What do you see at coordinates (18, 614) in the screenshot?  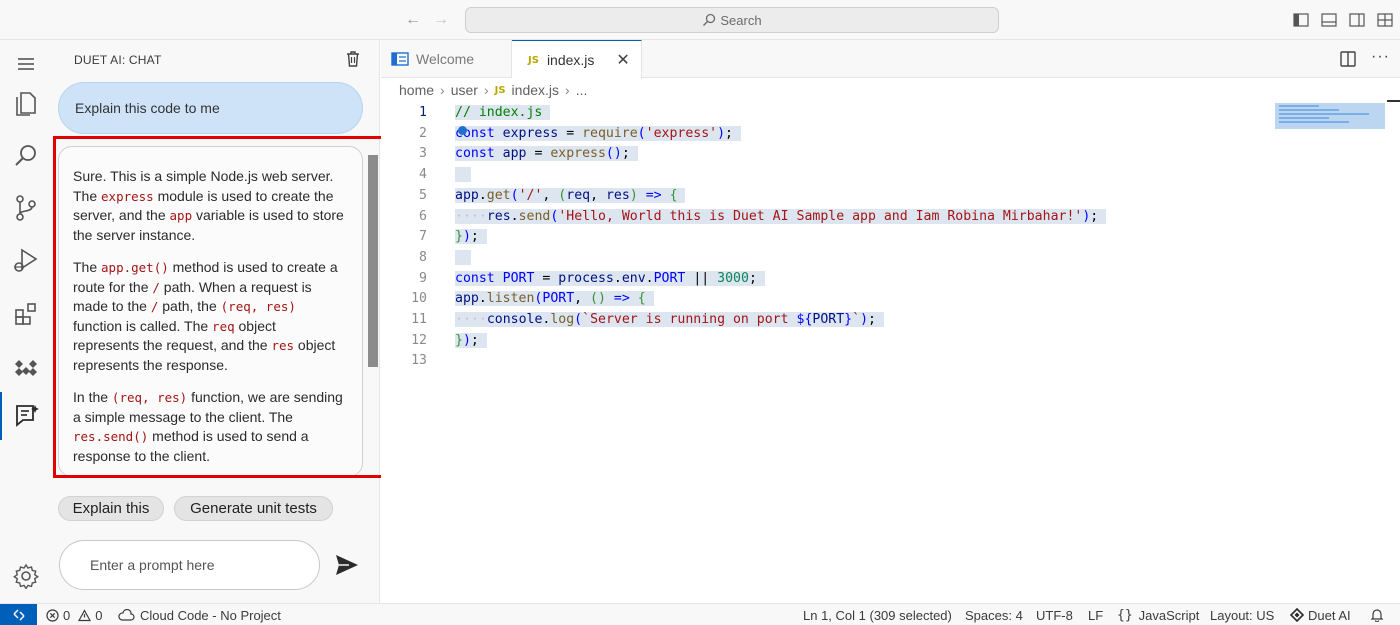 I see `remote-indicator-icon` at bounding box center [18, 614].